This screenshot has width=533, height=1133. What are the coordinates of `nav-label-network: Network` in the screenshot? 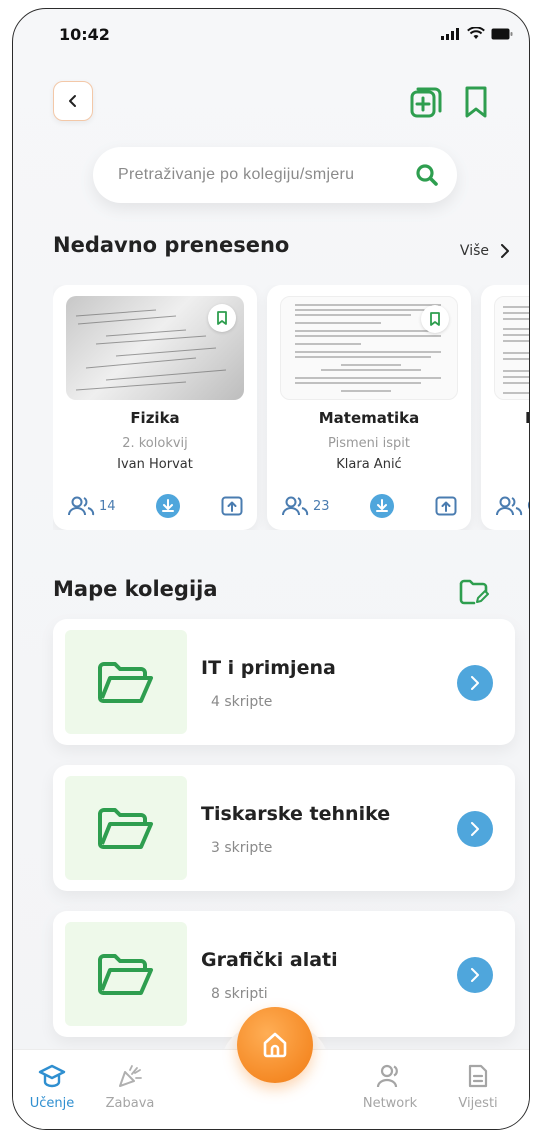 It's located at (390, 1103).